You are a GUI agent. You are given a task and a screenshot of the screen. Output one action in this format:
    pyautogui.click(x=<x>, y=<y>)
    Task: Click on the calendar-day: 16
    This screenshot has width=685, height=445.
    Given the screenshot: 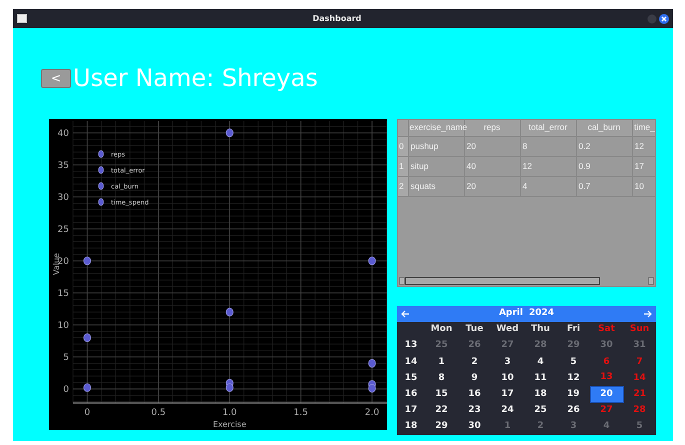 What is the action you would take?
    pyautogui.click(x=474, y=394)
    